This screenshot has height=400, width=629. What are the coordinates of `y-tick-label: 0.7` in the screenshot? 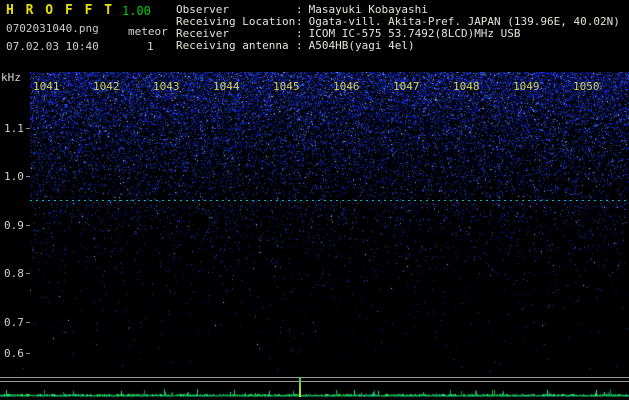 It's located at (14, 322).